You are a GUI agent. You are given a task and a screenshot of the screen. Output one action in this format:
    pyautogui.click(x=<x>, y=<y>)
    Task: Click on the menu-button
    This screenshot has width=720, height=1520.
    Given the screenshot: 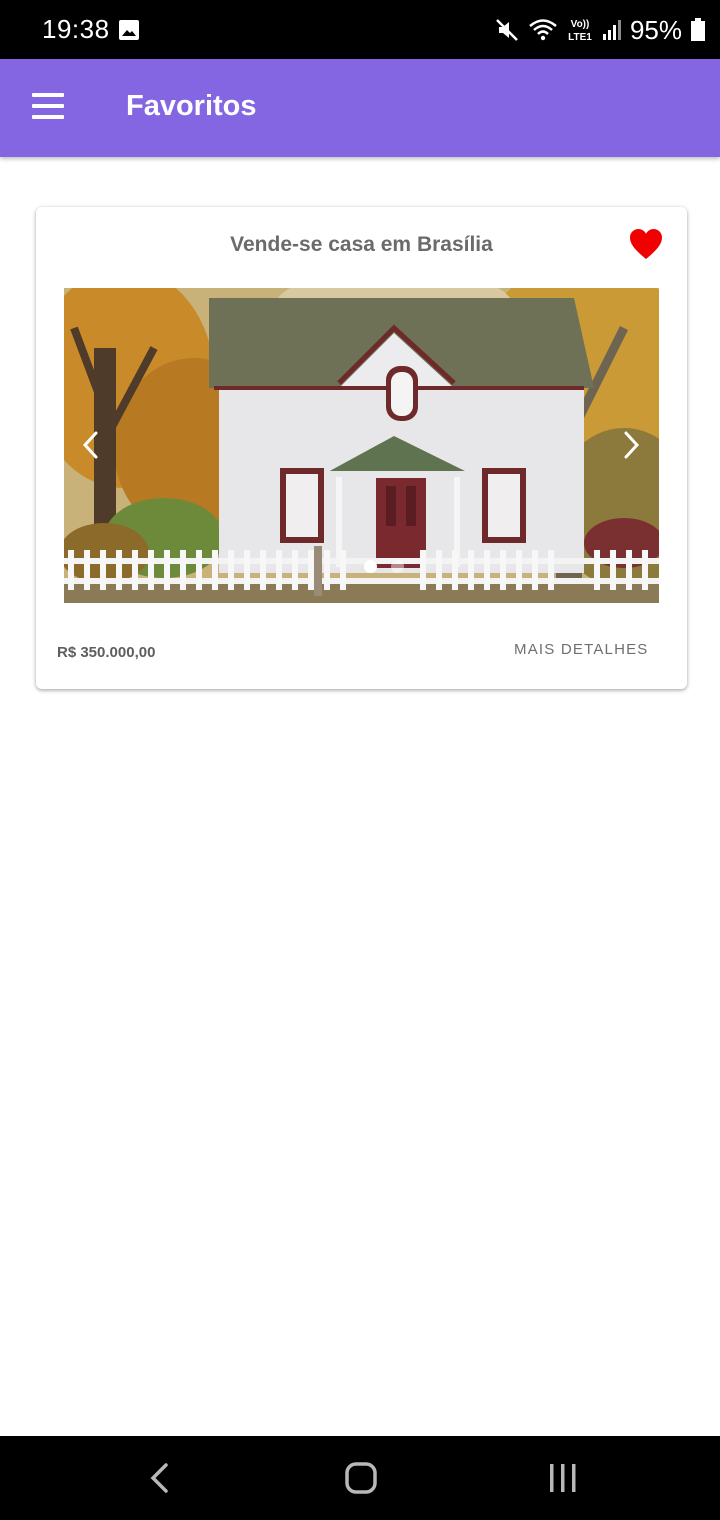 What is the action you would take?
    pyautogui.click(x=49, y=108)
    